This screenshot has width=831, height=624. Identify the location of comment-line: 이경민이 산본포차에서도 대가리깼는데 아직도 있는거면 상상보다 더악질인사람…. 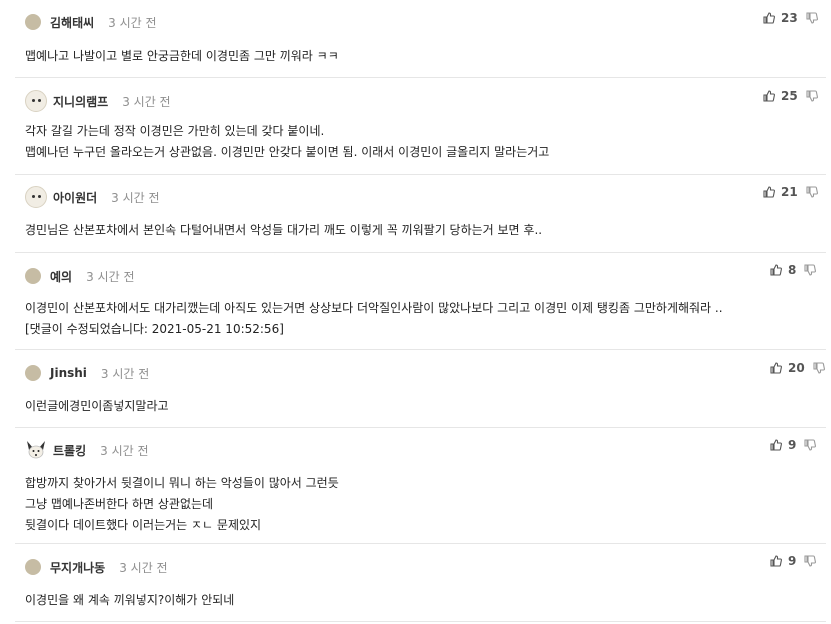
(374, 308).